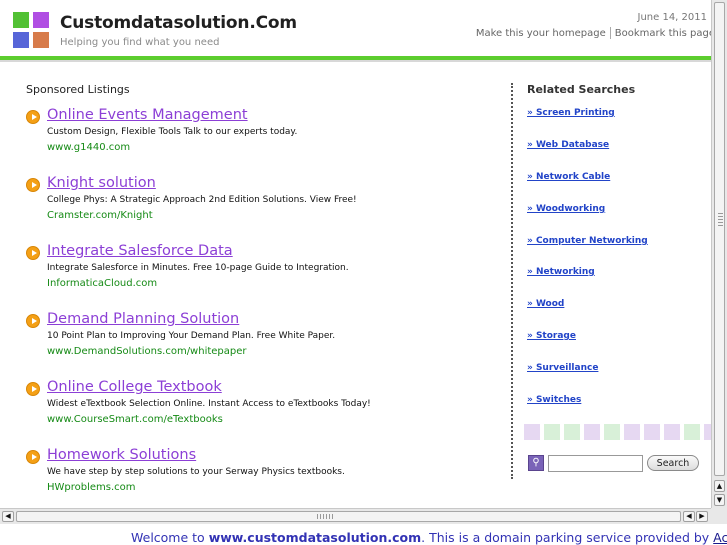 This screenshot has height=545, width=727. What do you see at coordinates (610, 33) in the screenshot?
I see `link-separator` at bounding box center [610, 33].